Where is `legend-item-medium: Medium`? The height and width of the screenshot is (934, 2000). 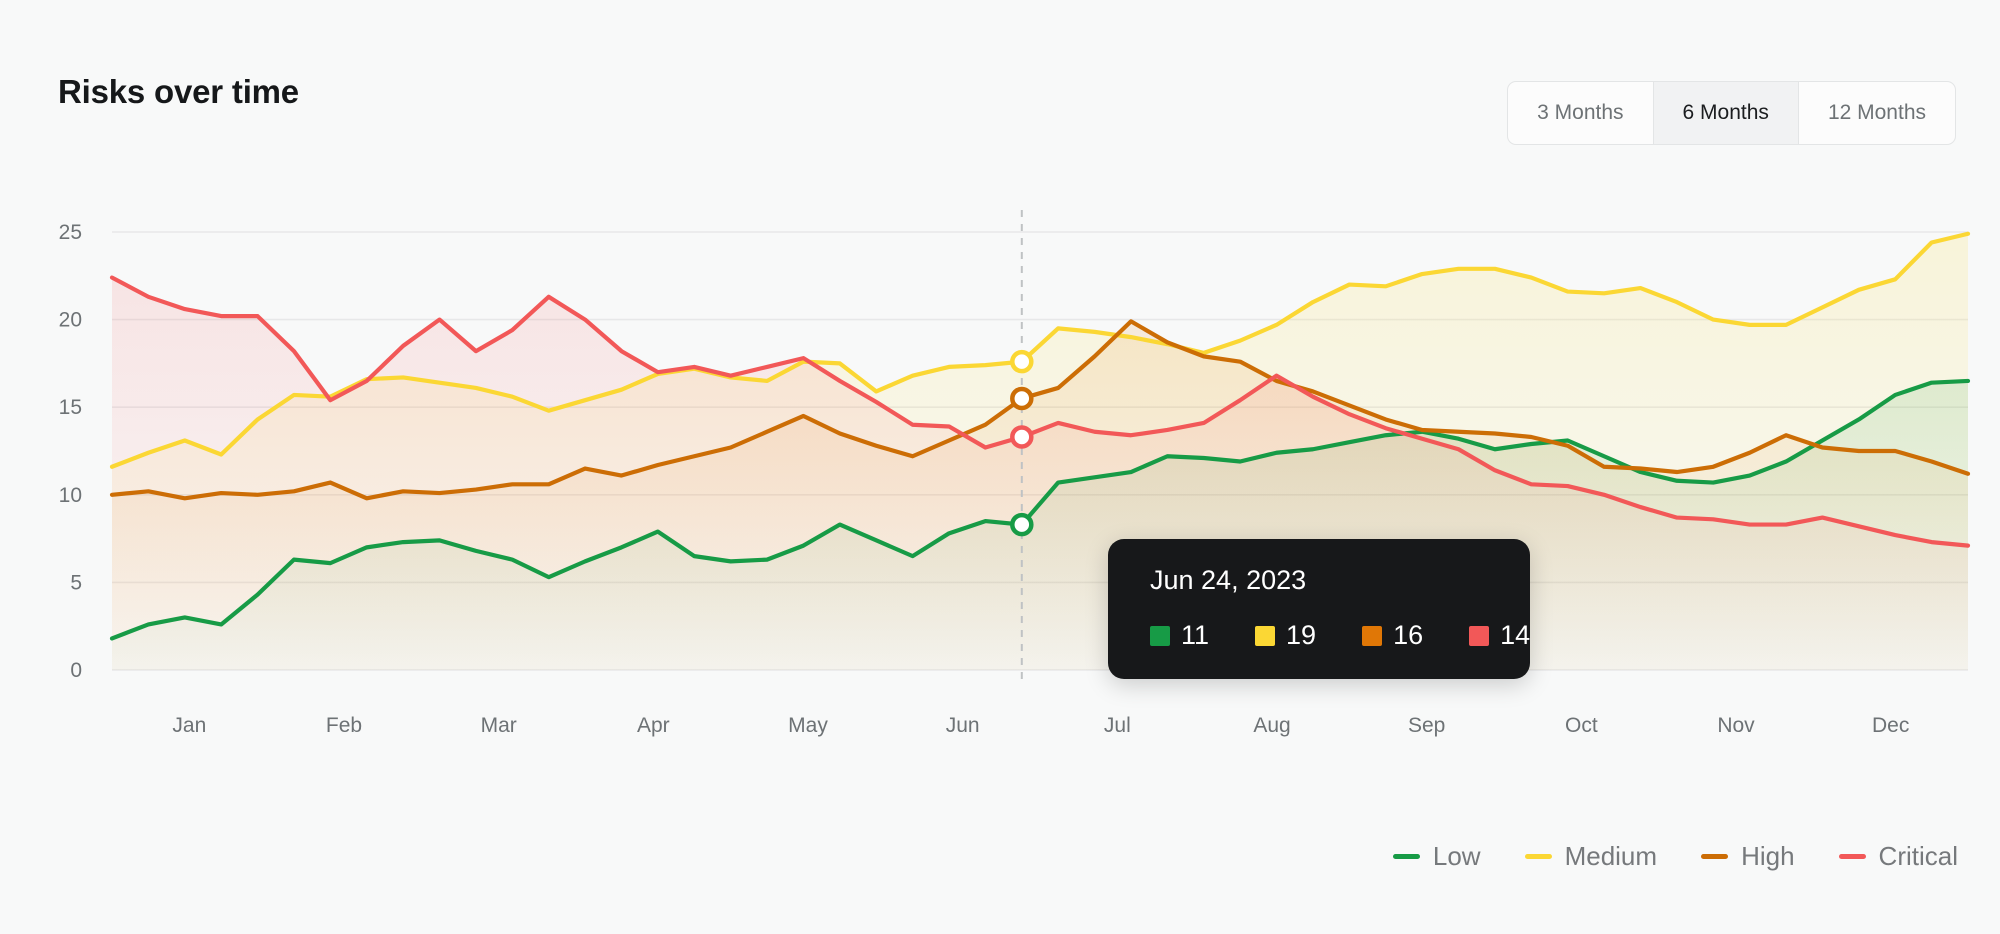
legend-item-medium: Medium is located at coordinates (1591, 856).